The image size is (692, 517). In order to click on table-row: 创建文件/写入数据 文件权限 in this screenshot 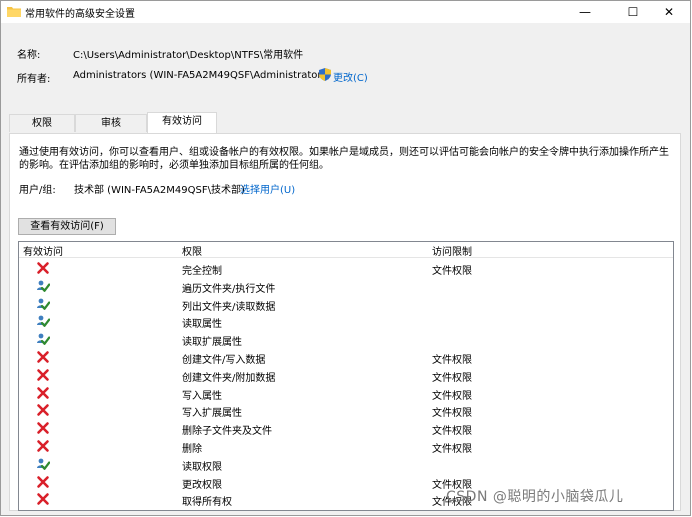, I will do `click(346, 357)`.